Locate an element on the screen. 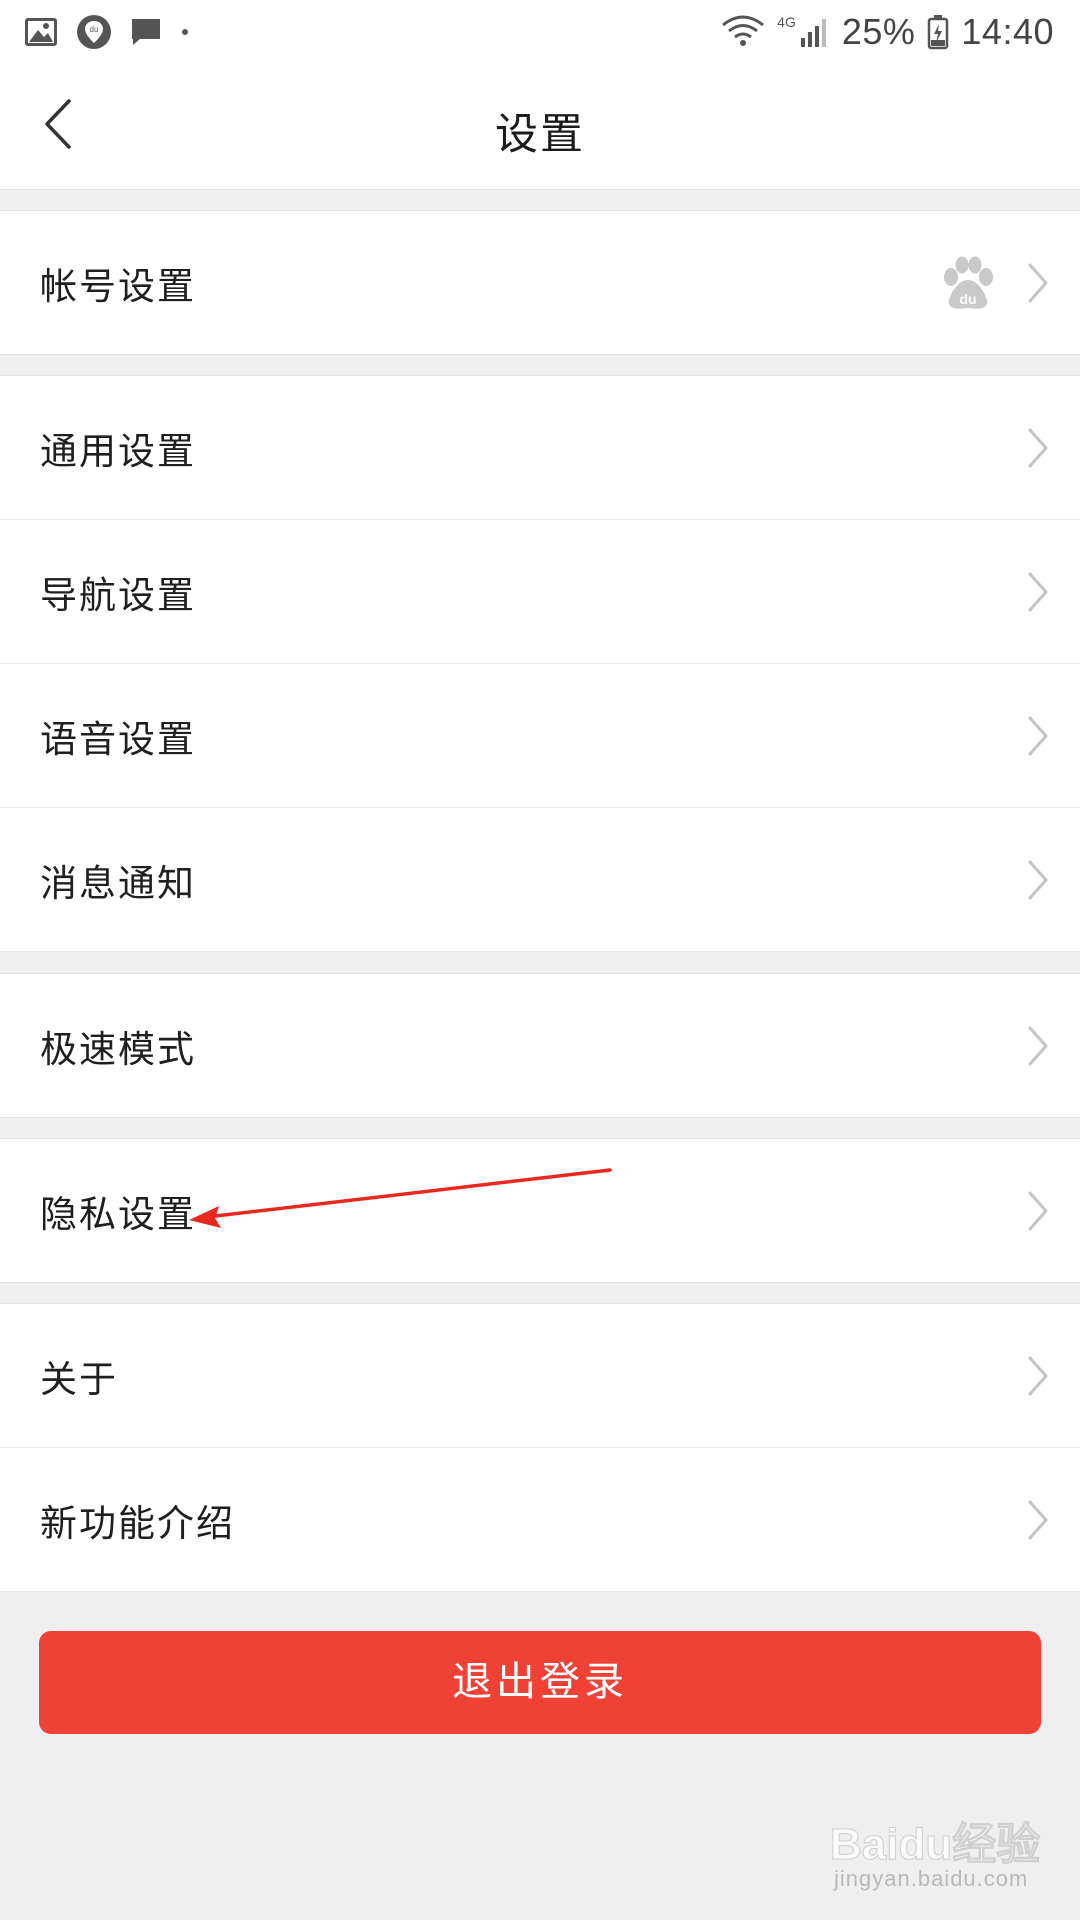 The height and width of the screenshot is (1920, 1080). settings-item-about: 关于 is located at coordinates (540, 1375).